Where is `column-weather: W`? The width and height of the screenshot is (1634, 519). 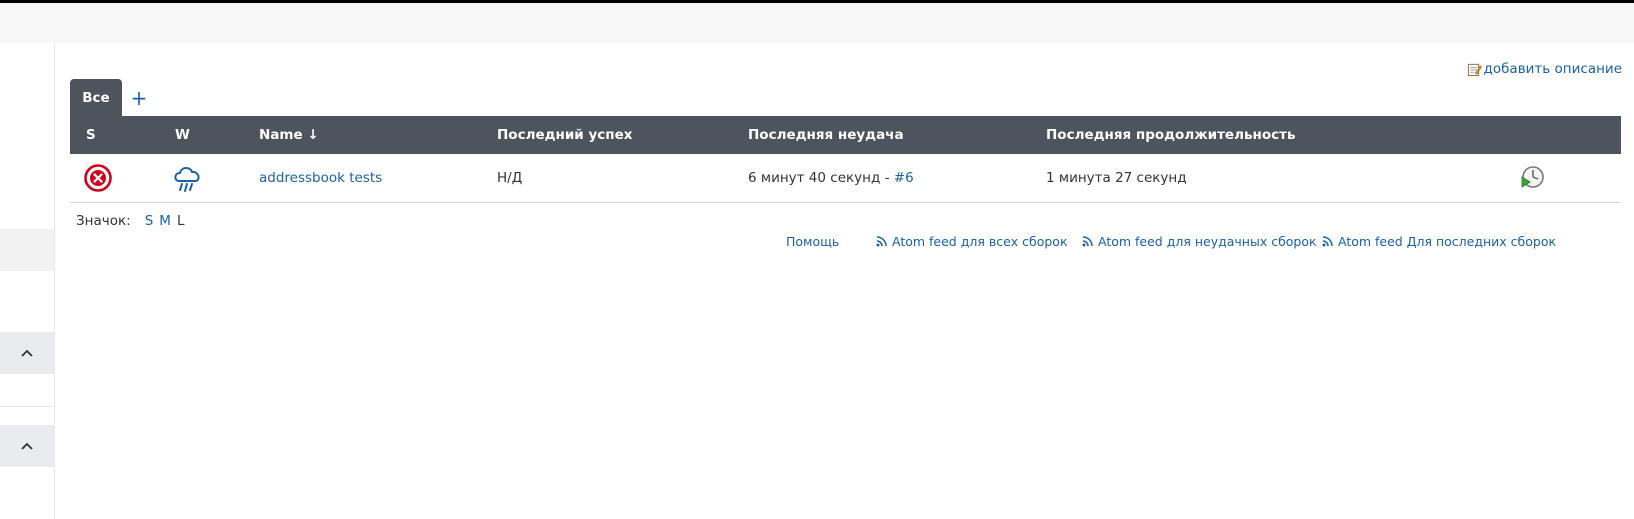
column-weather: W is located at coordinates (182, 135).